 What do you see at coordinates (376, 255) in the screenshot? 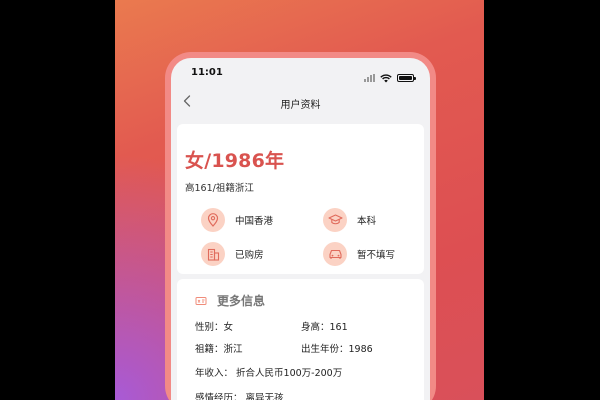
I see `tag-label: 暂不填写` at bounding box center [376, 255].